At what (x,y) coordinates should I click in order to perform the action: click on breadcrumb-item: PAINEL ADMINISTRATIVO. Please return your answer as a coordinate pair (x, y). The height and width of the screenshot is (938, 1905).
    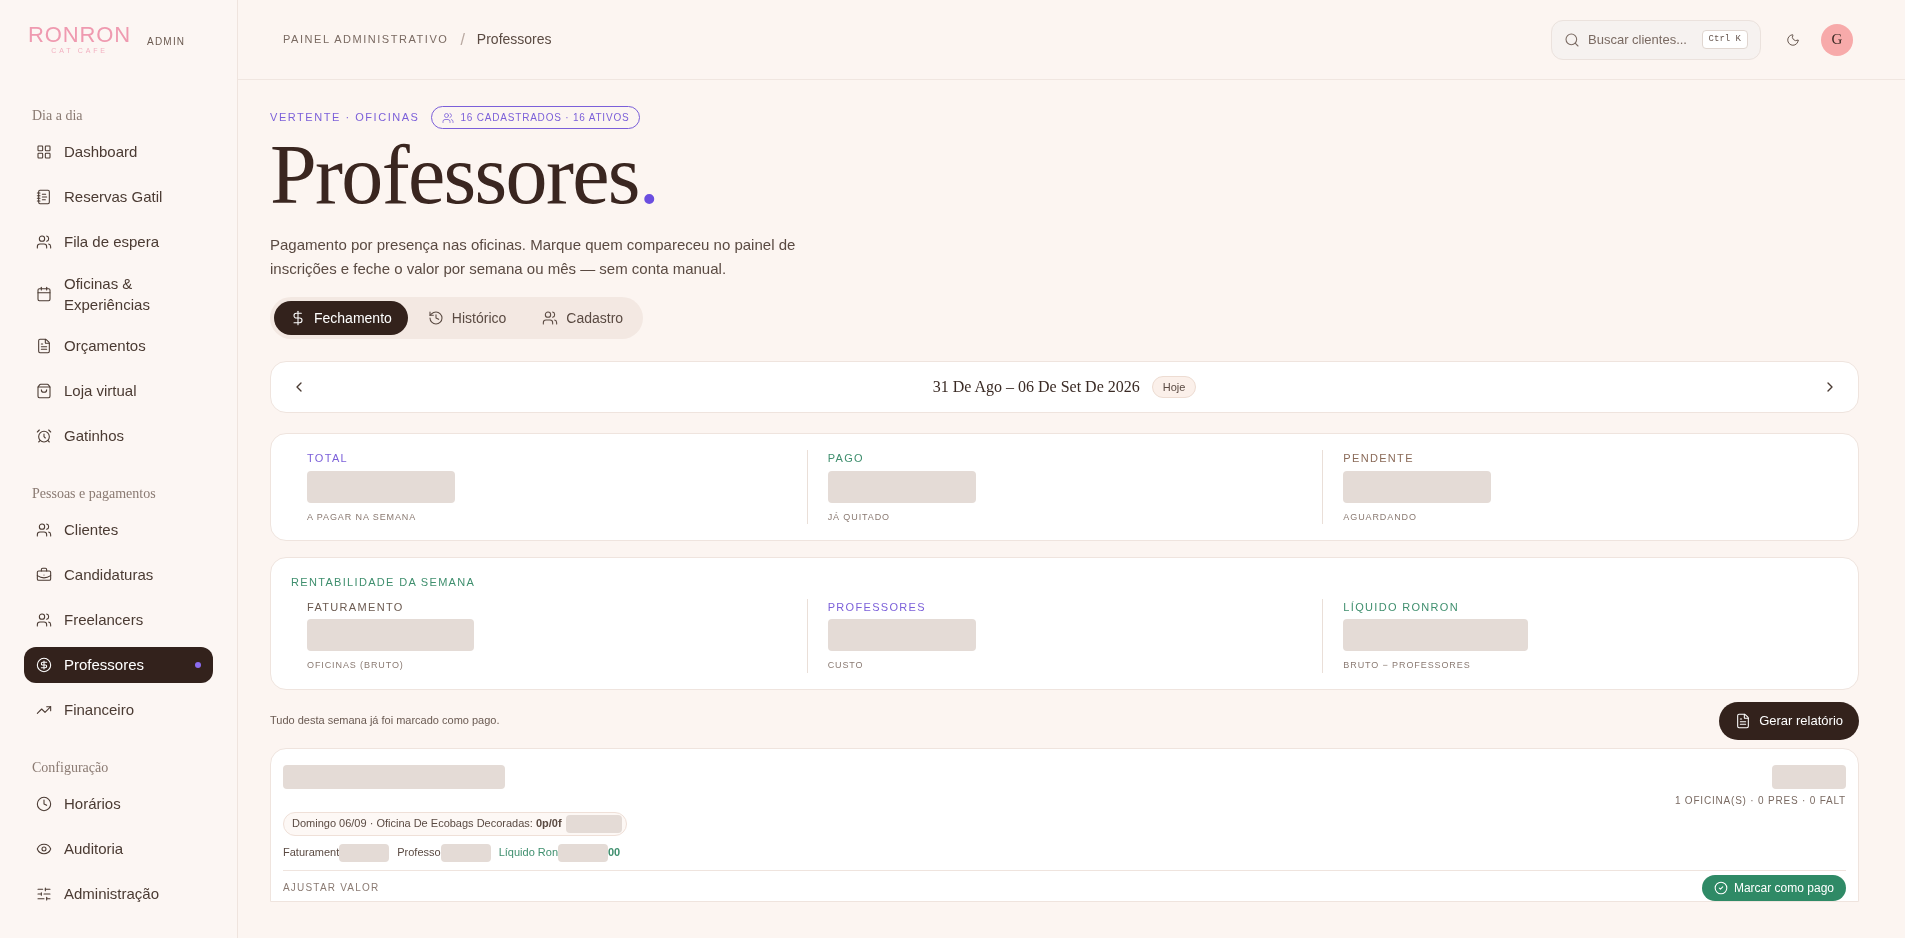
    Looking at the image, I should click on (366, 39).